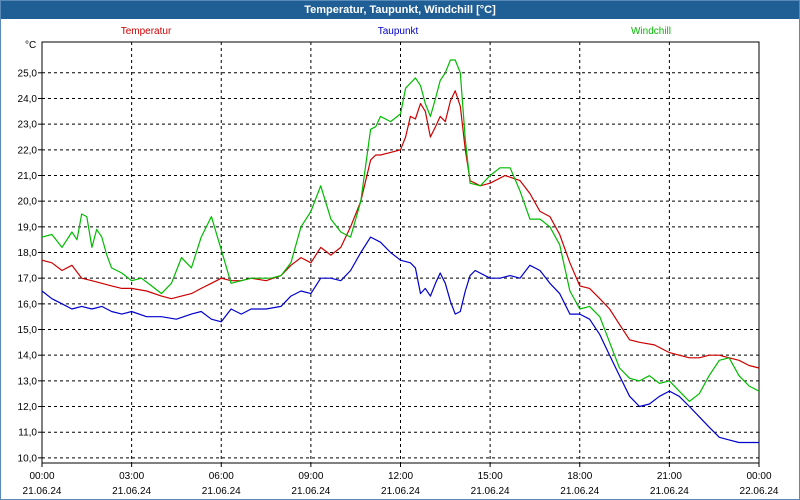 Image resolution: width=800 pixels, height=500 pixels. I want to click on y-tick-label: 17,0, so click(28, 279).